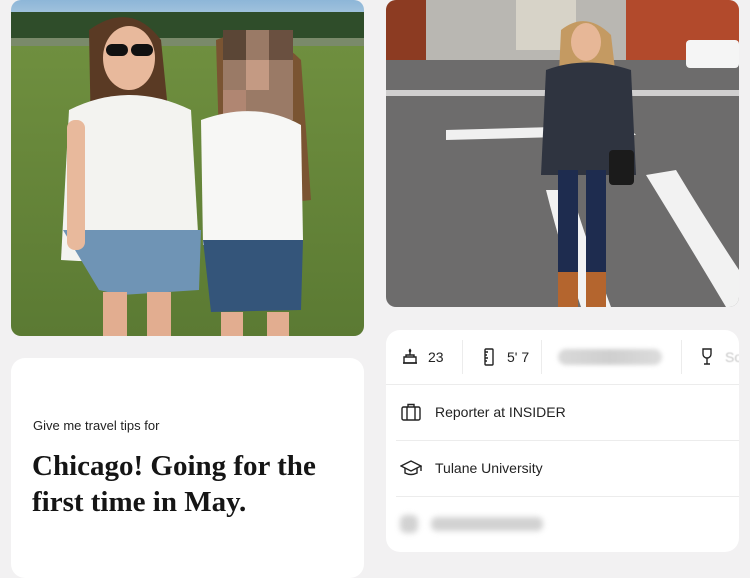 The height and width of the screenshot is (578, 750). I want to click on drinks-value: So, so click(732, 357).